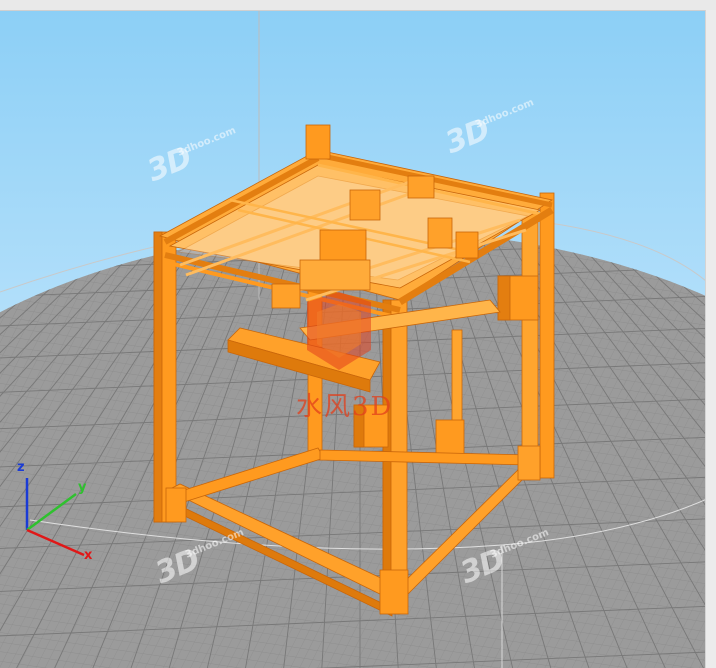 The height and width of the screenshot is (668, 716). Describe the element at coordinates (21, 467) in the screenshot. I see `axis-z-label: z` at that location.